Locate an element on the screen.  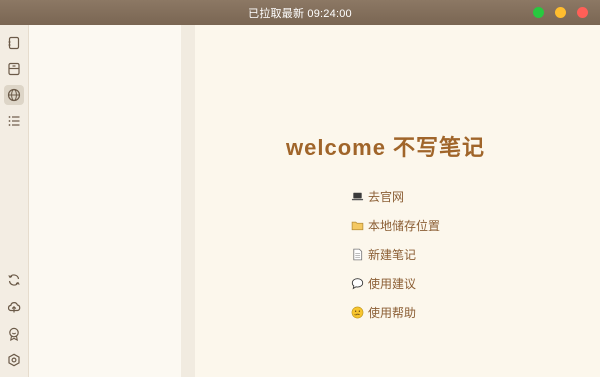
badge-button is located at coordinates (14, 334).